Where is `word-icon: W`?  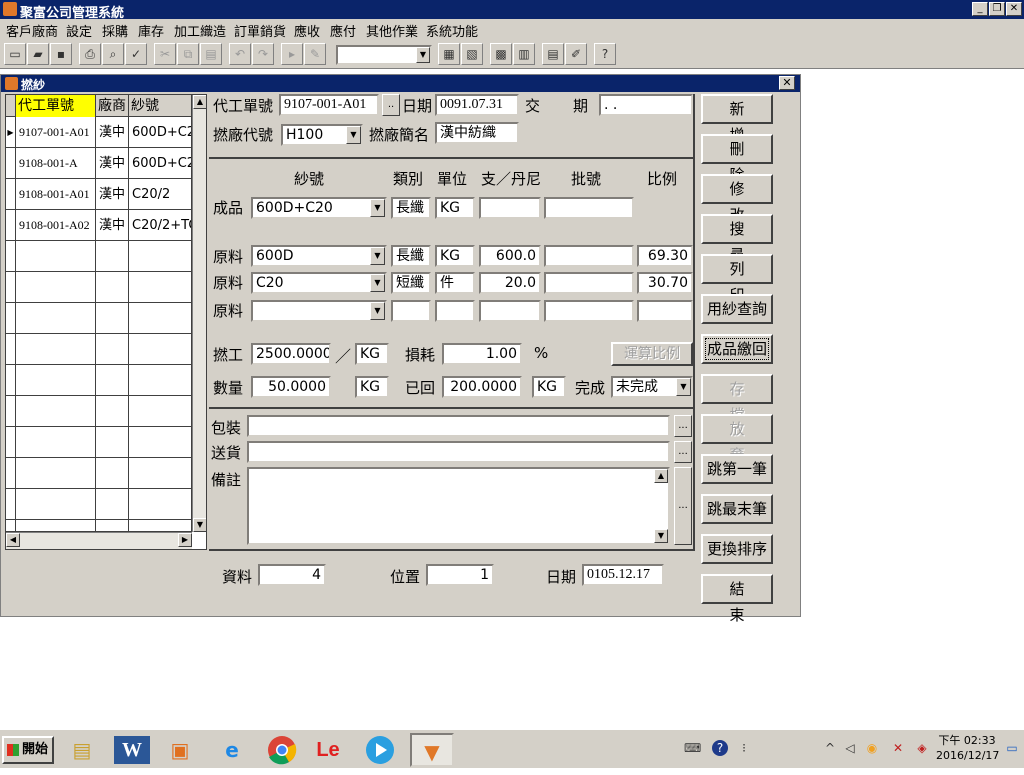 word-icon: W is located at coordinates (132, 750).